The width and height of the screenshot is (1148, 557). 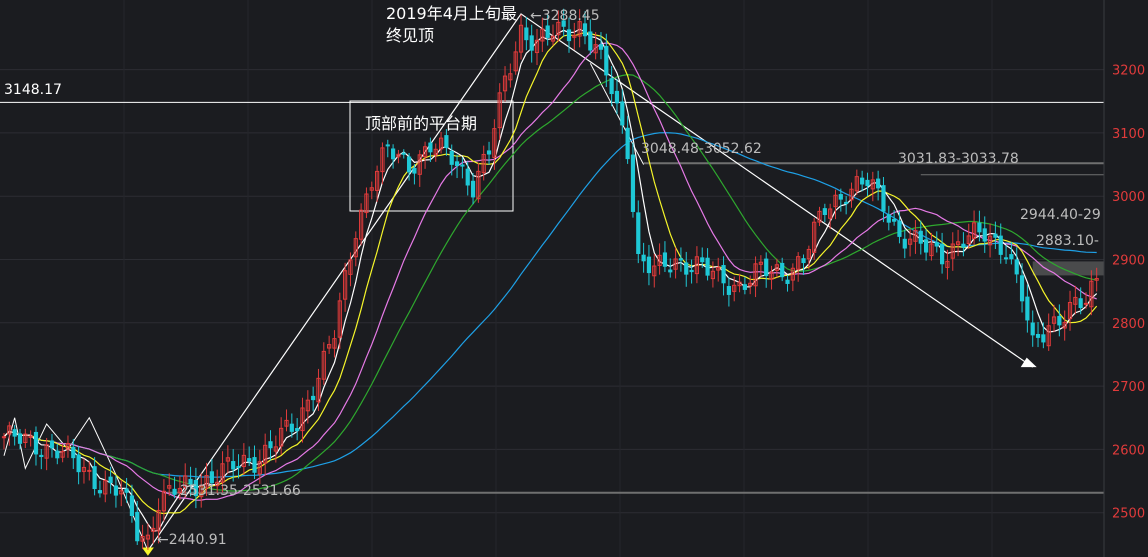 What do you see at coordinates (192, 540) in the screenshot?
I see `low-value-label: ←2440.91` at bounding box center [192, 540].